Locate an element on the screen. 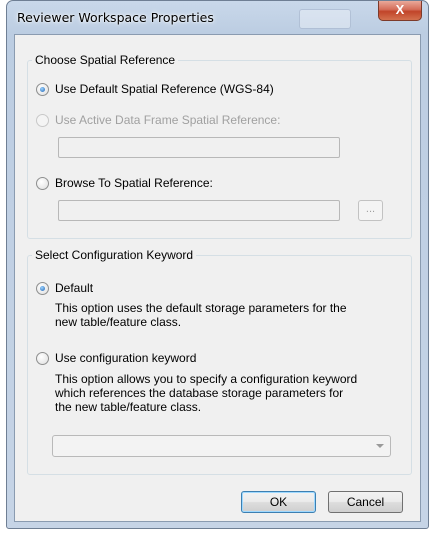 This screenshot has width=435, height=533. default-keyword-description-line2: new table/feature class. is located at coordinates (118, 322).